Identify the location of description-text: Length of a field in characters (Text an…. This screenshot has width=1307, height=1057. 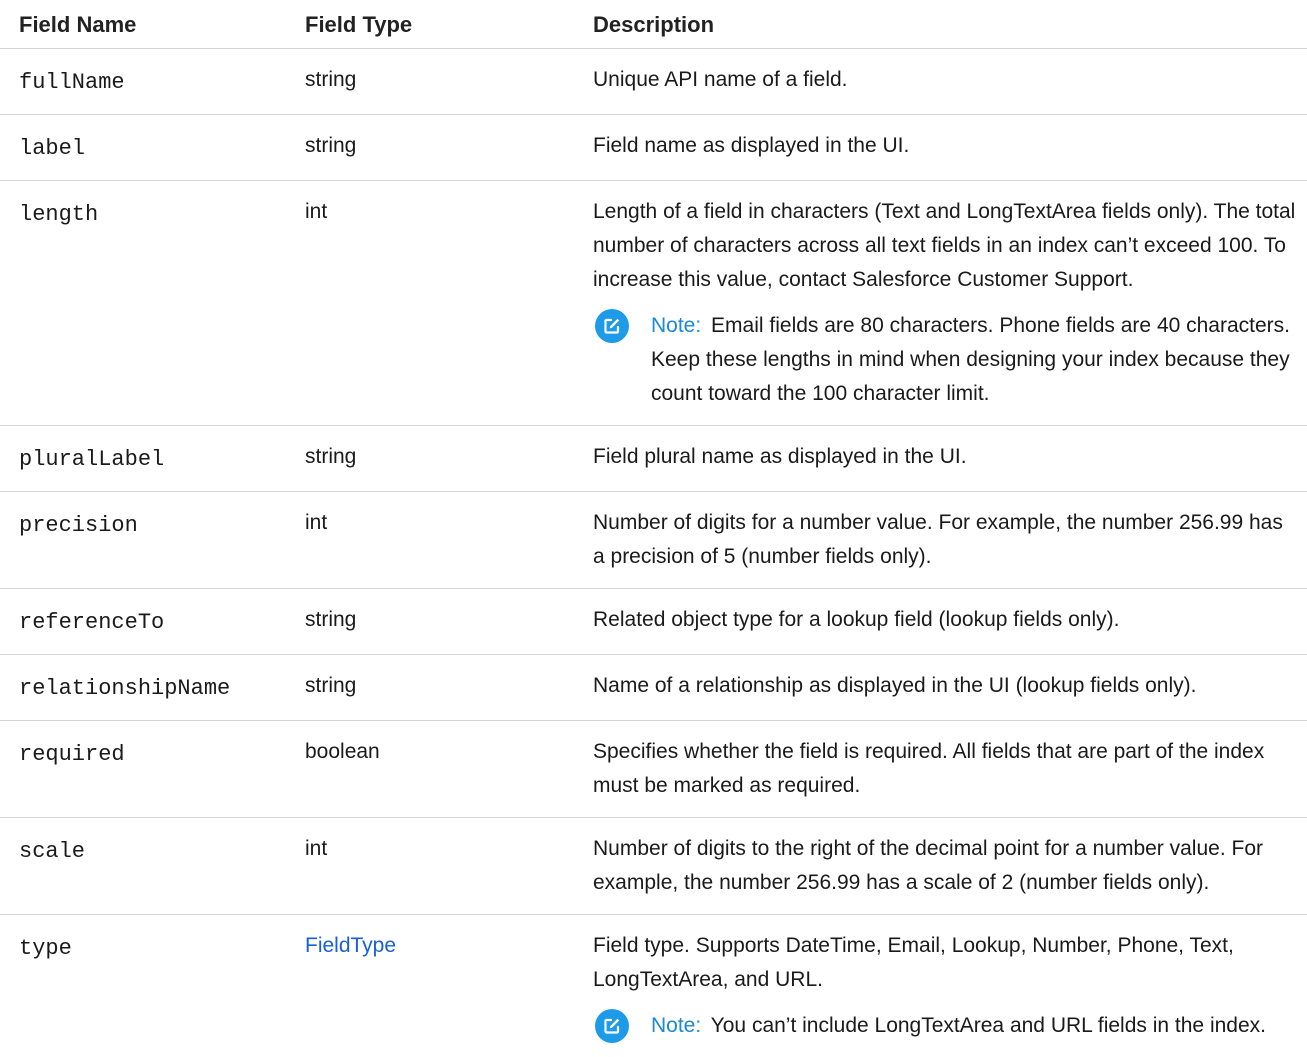
(945, 246).